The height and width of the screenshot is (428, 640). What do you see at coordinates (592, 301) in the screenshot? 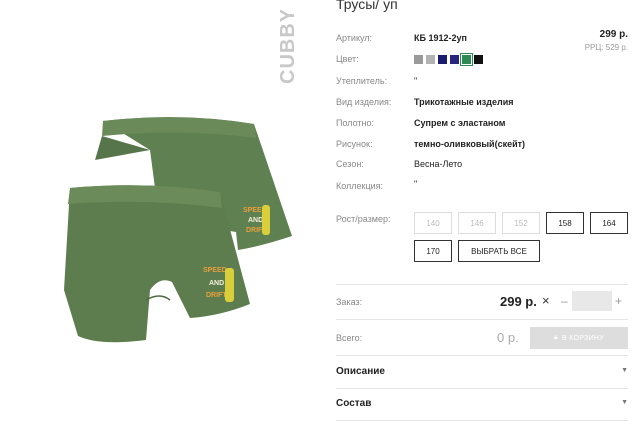
I see `quantity-input` at bounding box center [592, 301].